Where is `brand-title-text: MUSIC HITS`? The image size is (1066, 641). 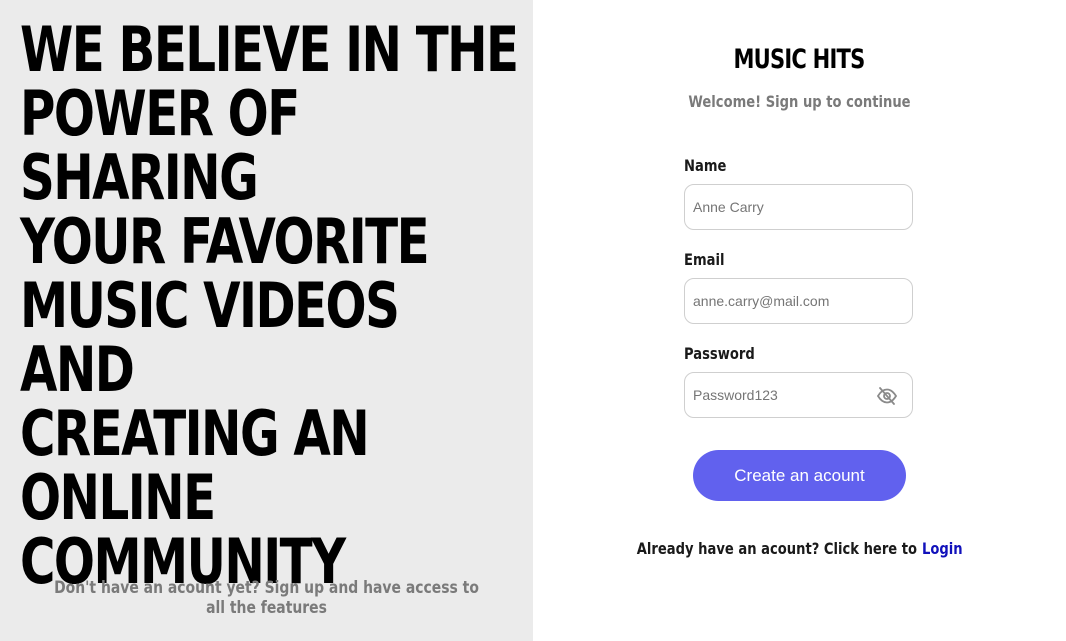 brand-title-text: MUSIC HITS is located at coordinates (799, 59).